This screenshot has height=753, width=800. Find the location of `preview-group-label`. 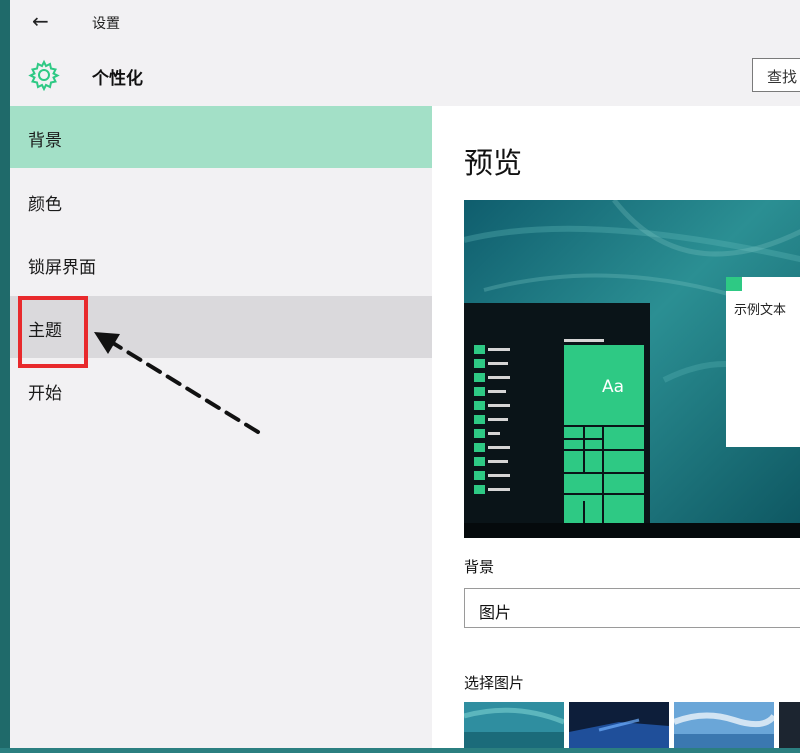

preview-group-label is located at coordinates (584, 340).